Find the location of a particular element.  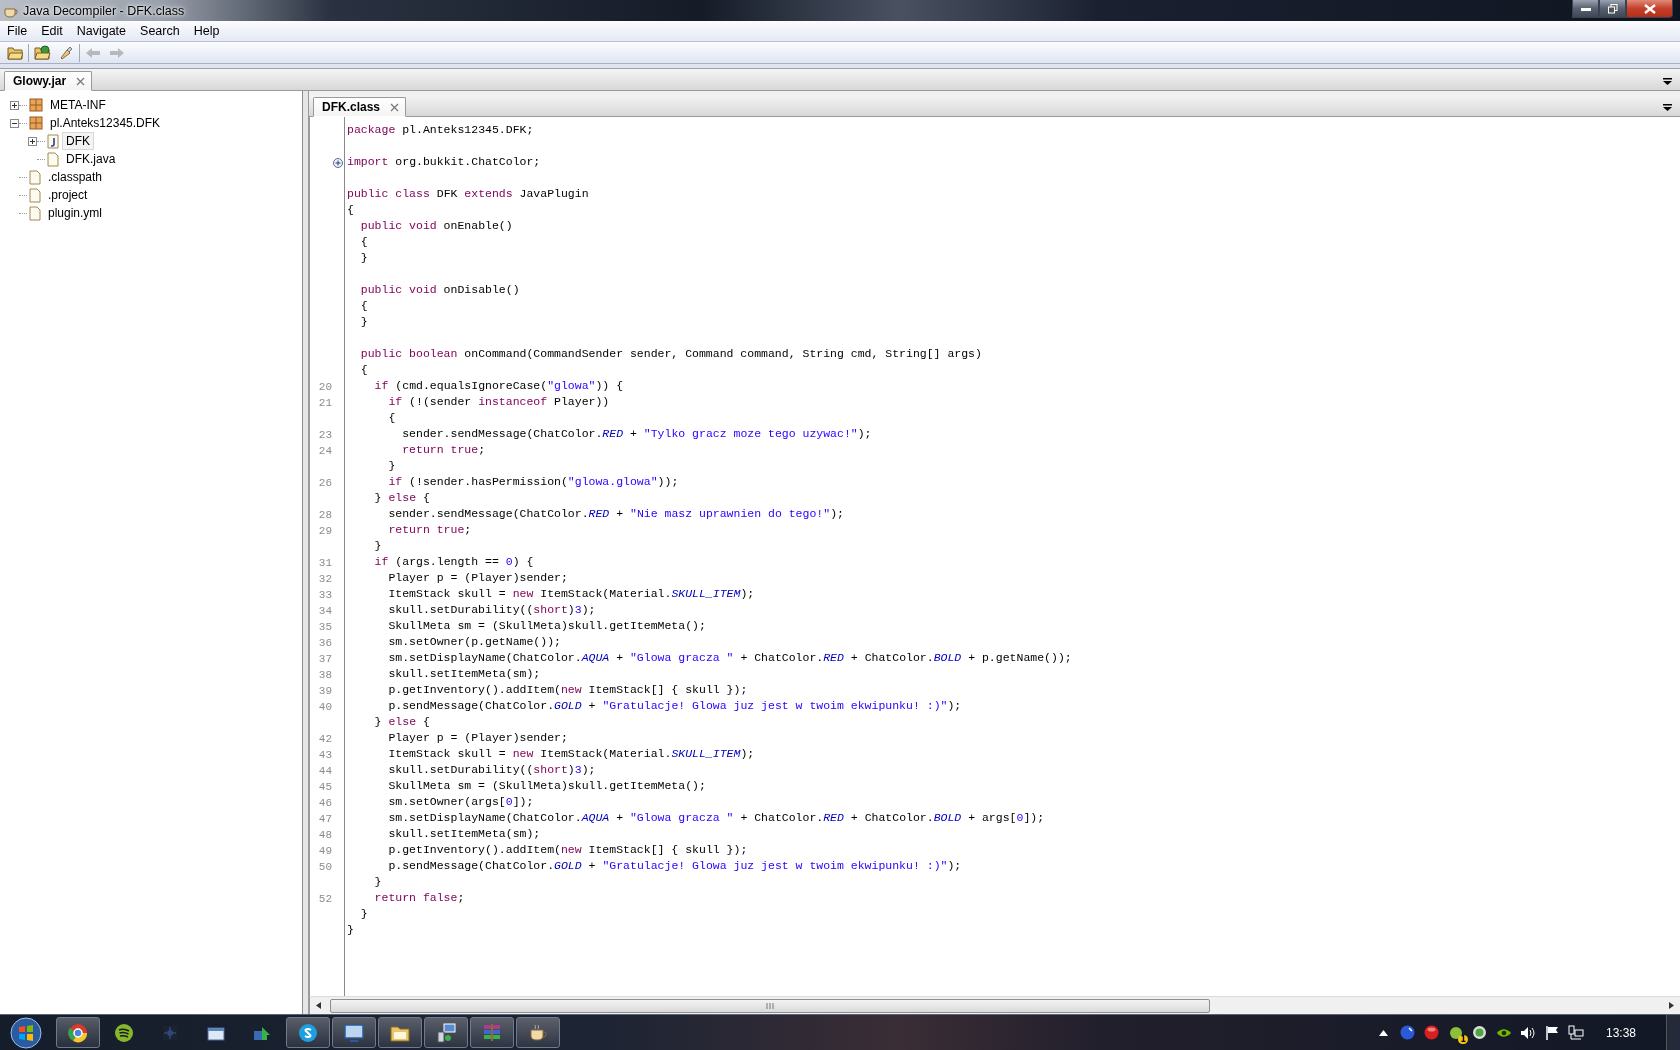

line-number: 46 is located at coordinates (324, 803).